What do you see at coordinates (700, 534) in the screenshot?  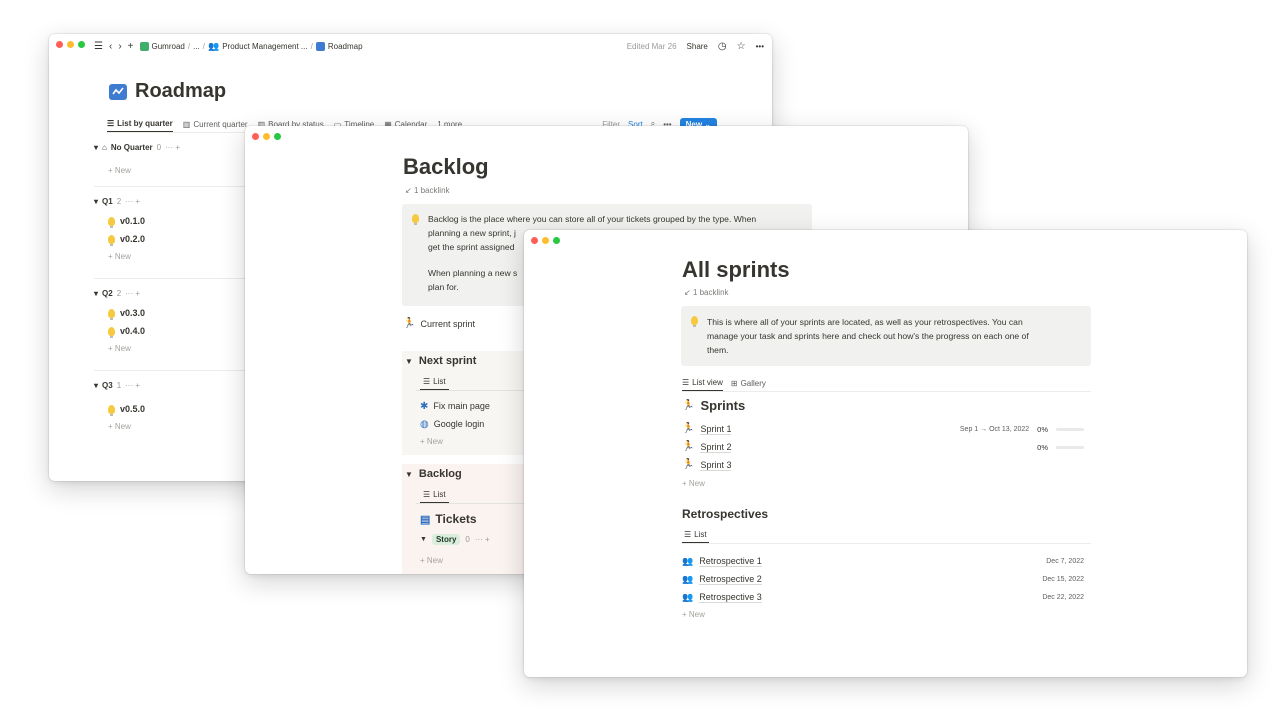 I see `tab-label: List` at bounding box center [700, 534].